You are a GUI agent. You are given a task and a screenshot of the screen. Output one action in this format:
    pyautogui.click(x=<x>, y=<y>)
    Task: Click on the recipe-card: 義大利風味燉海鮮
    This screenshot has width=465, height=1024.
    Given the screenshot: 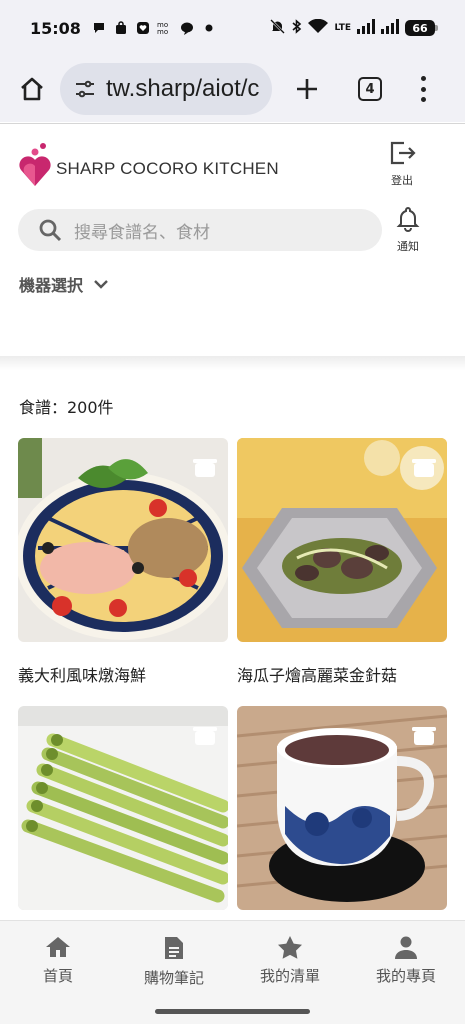 What is the action you would take?
    pyautogui.click(x=123, y=562)
    